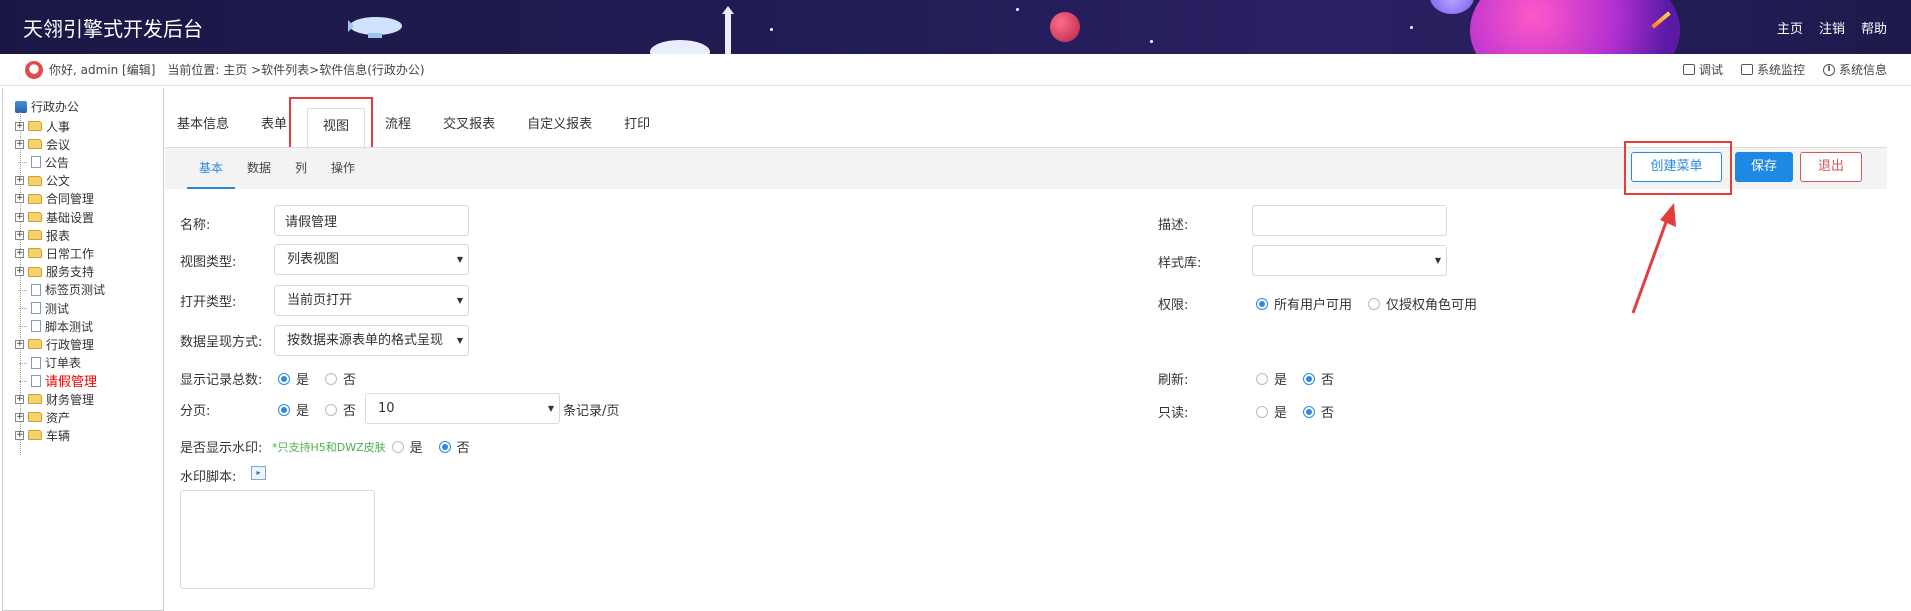  I want to click on tree-item: 订单表, so click(56, 363).